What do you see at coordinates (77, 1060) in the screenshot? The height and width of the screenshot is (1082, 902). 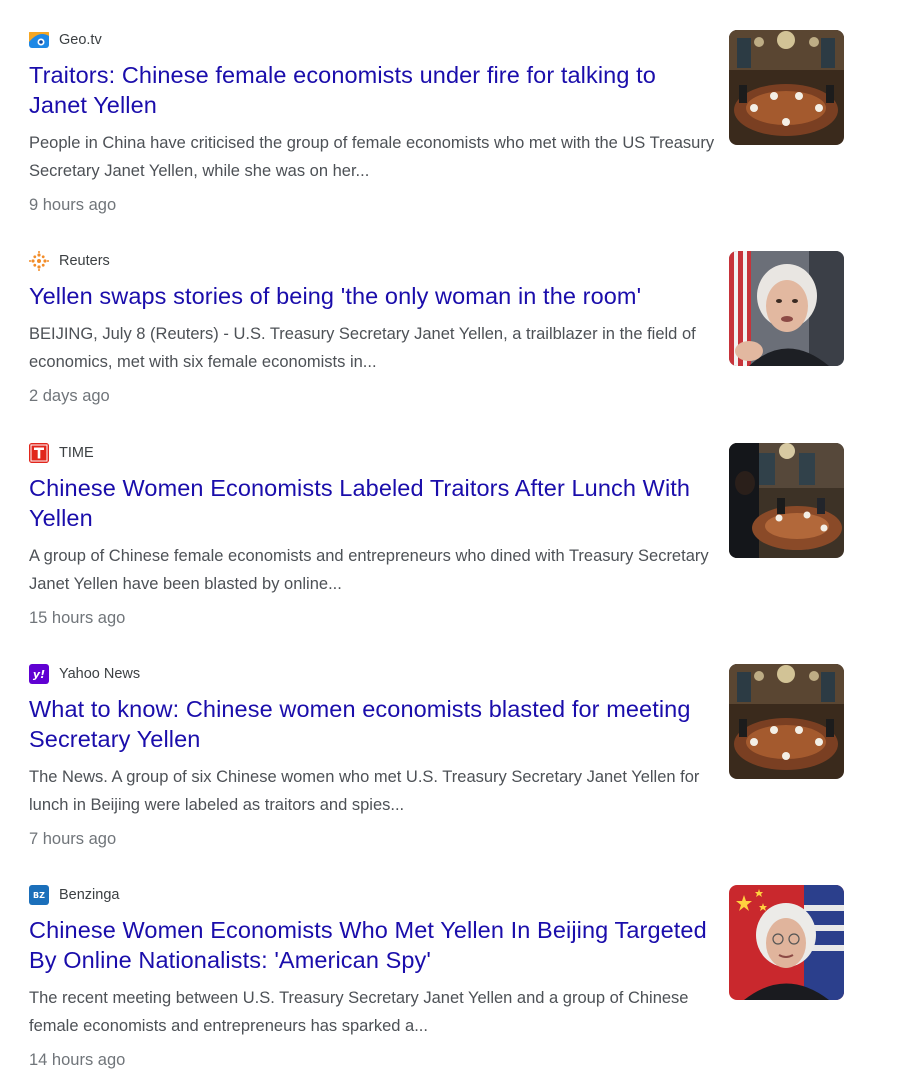 I see `timestamp: 14 hours ago` at bounding box center [77, 1060].